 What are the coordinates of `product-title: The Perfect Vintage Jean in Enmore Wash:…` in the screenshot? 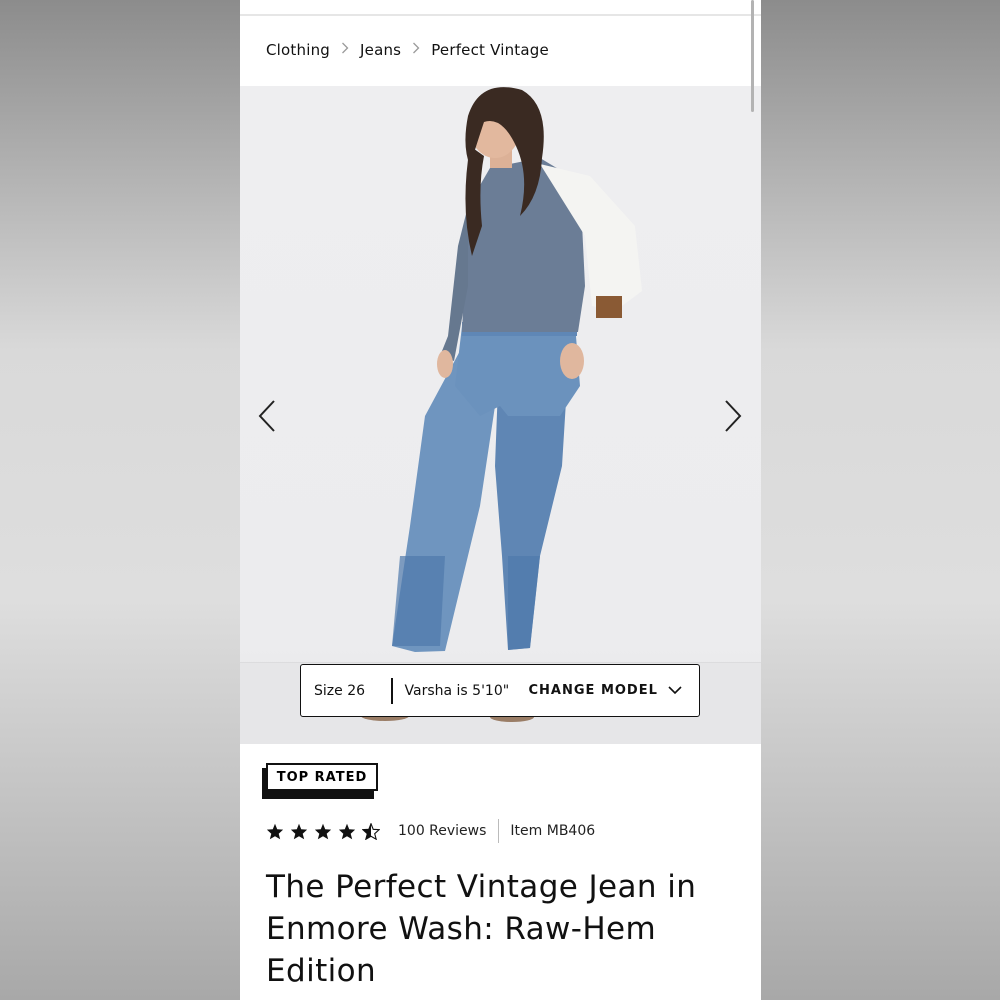 It's located at (481, 929).